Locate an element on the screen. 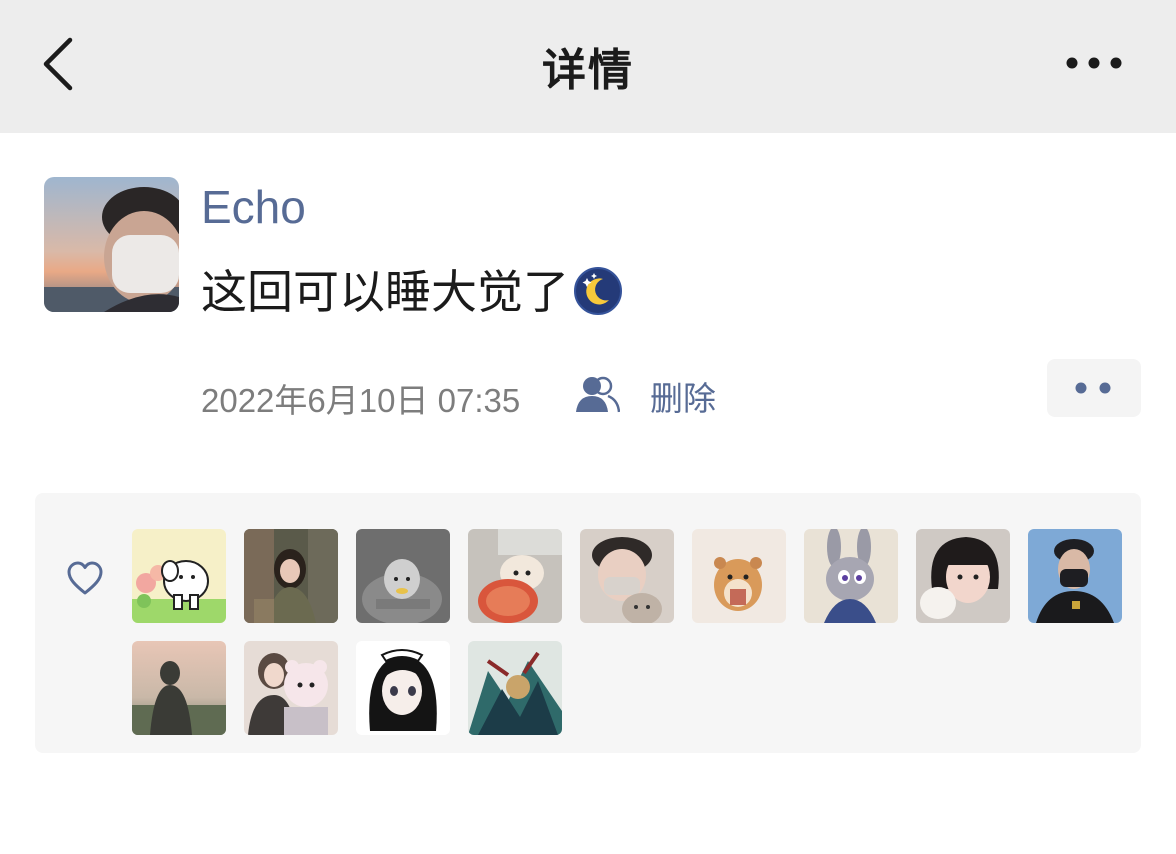 The height and width of the screenshot is (854, 1176). post-content: 这回可以睡大觉了 is located at coordinates (412, 289).